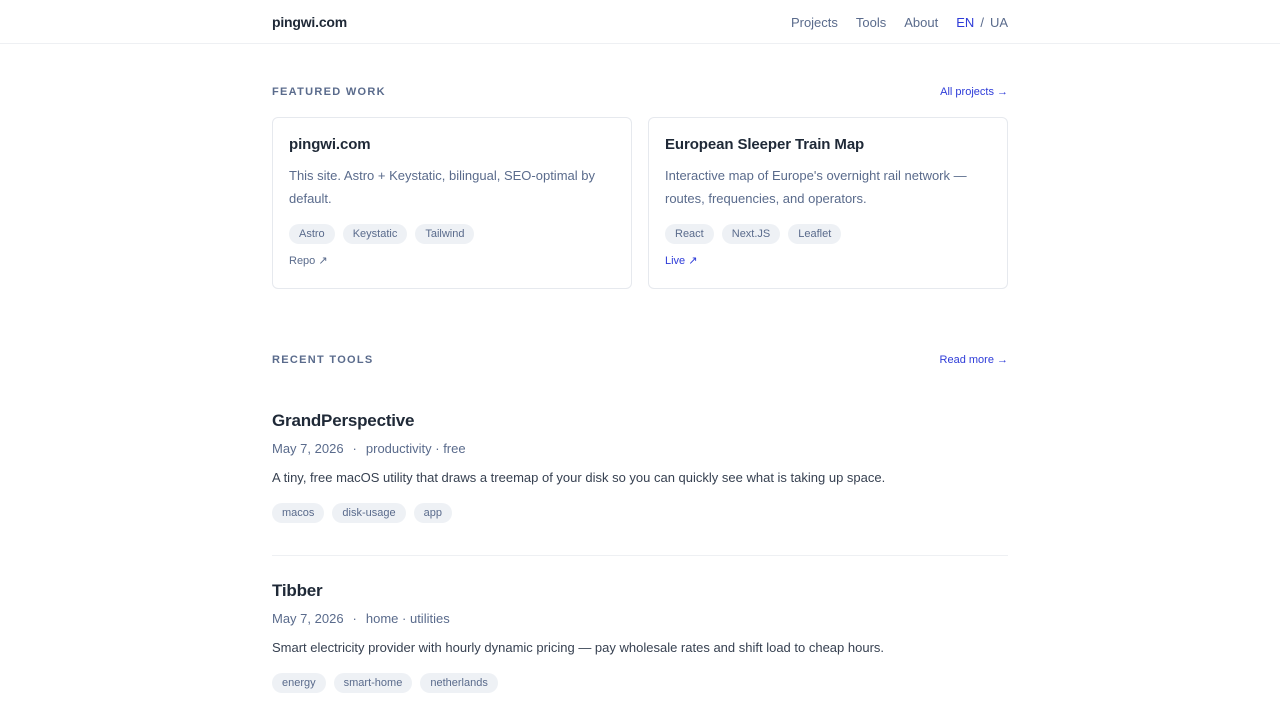 The image size is (1280, 720). Describe the element at coordinates (640, 449) in the screenshot. I see `tool-meta: May 7, 2026 · productivity · free` at that location.